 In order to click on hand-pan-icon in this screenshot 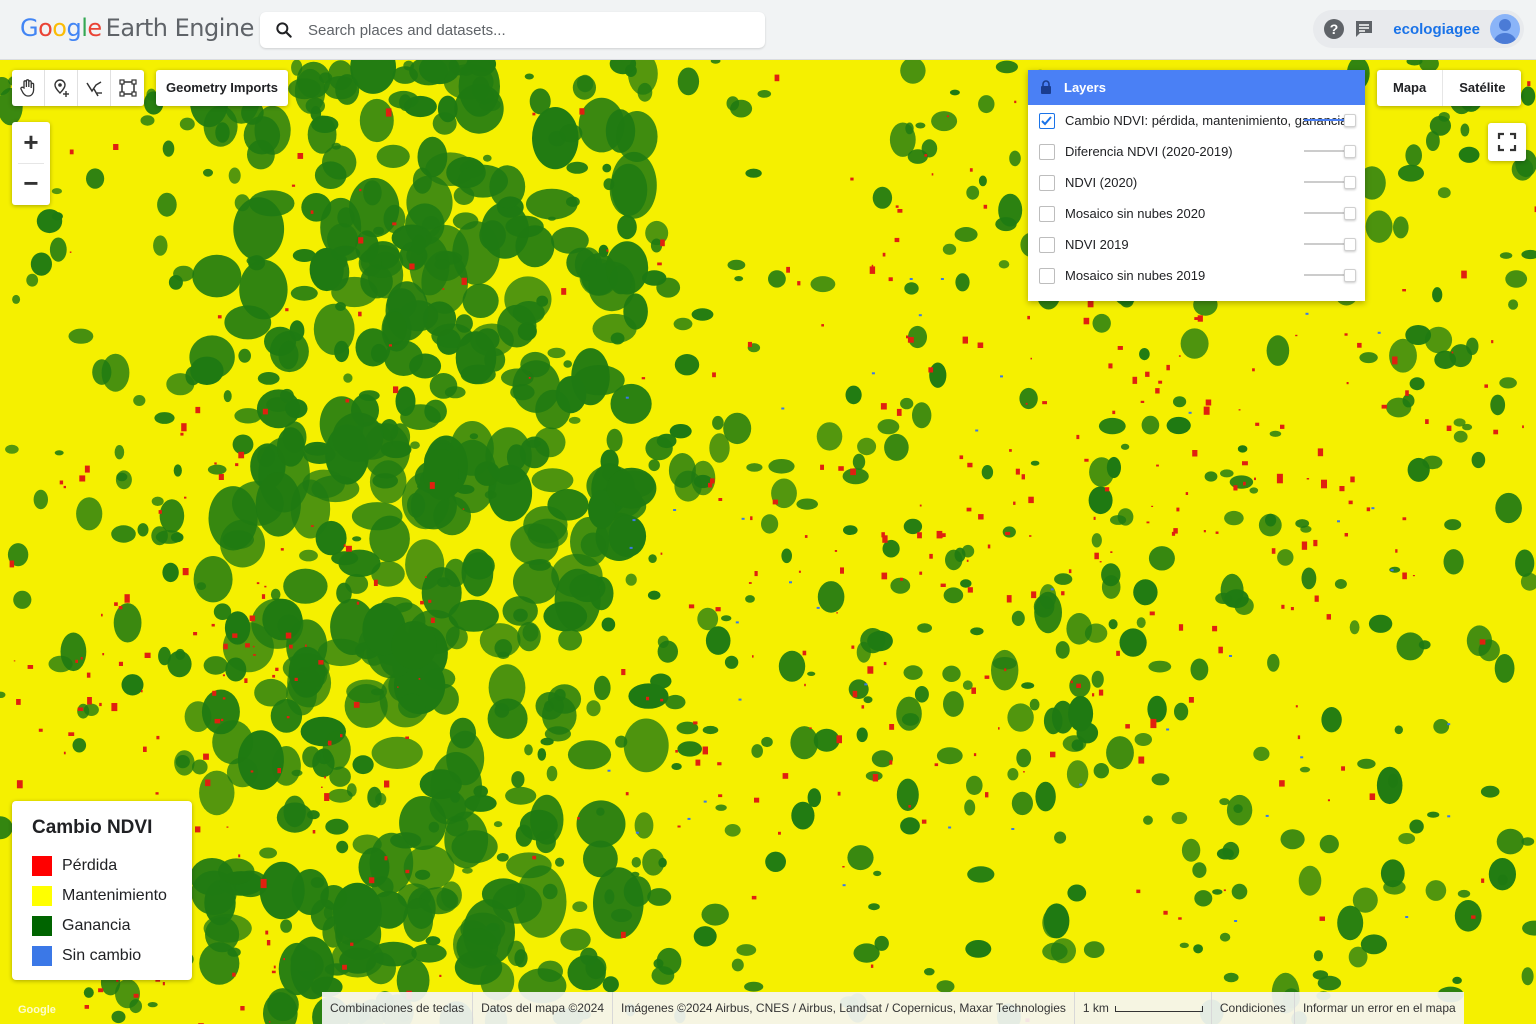, I will do `click(27, 88)`.